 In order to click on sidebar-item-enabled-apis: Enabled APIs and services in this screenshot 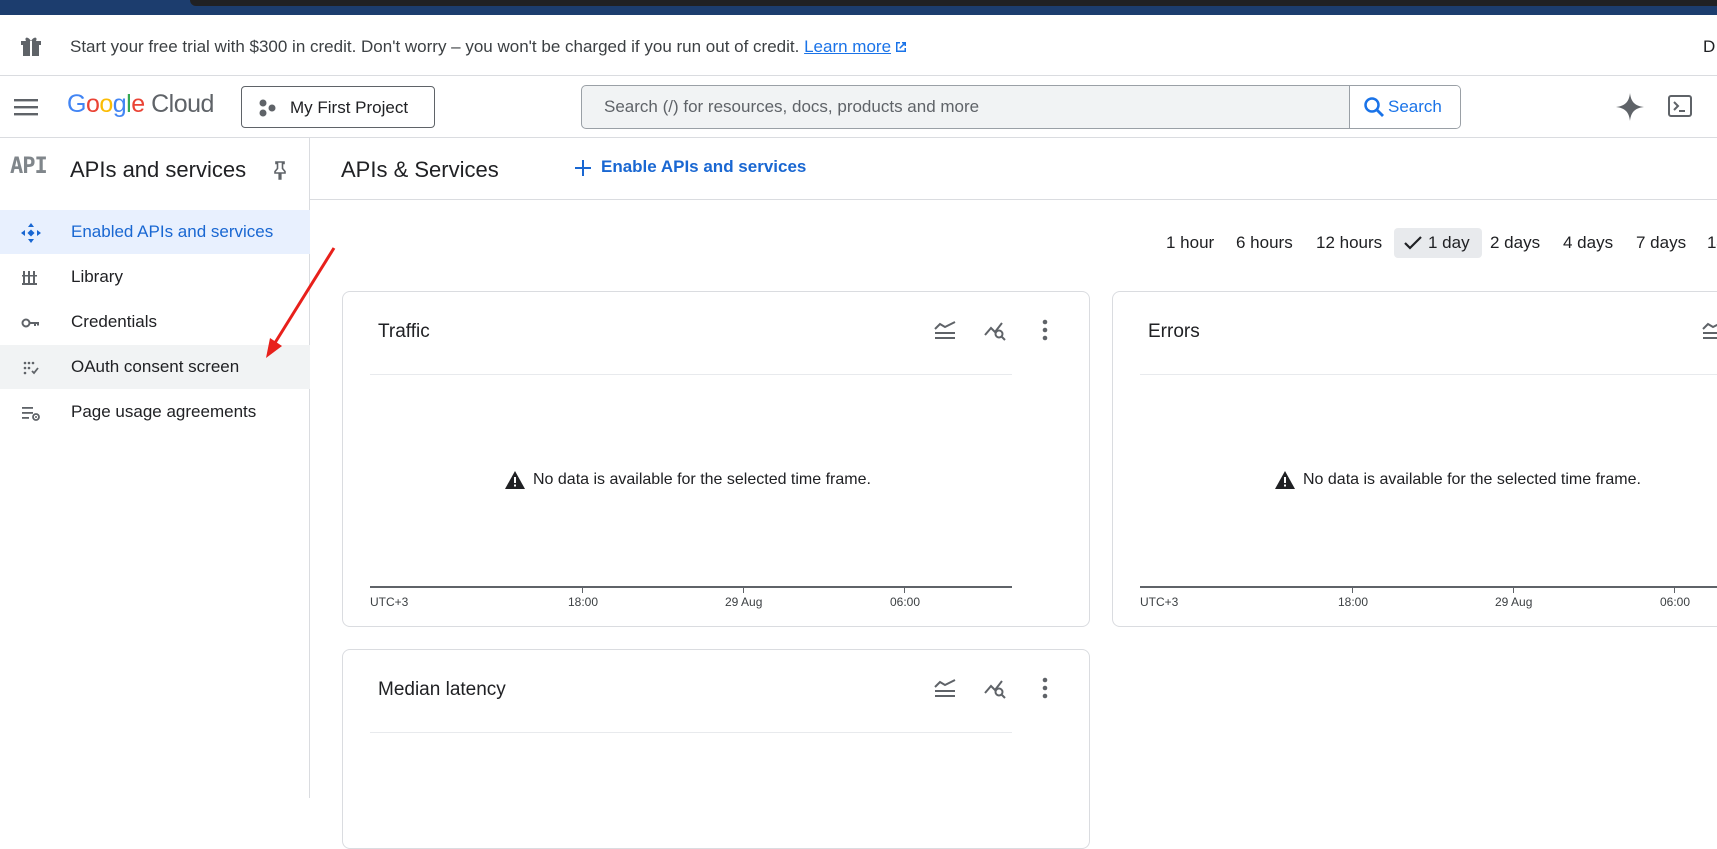, I will do `click(155, 232)`.